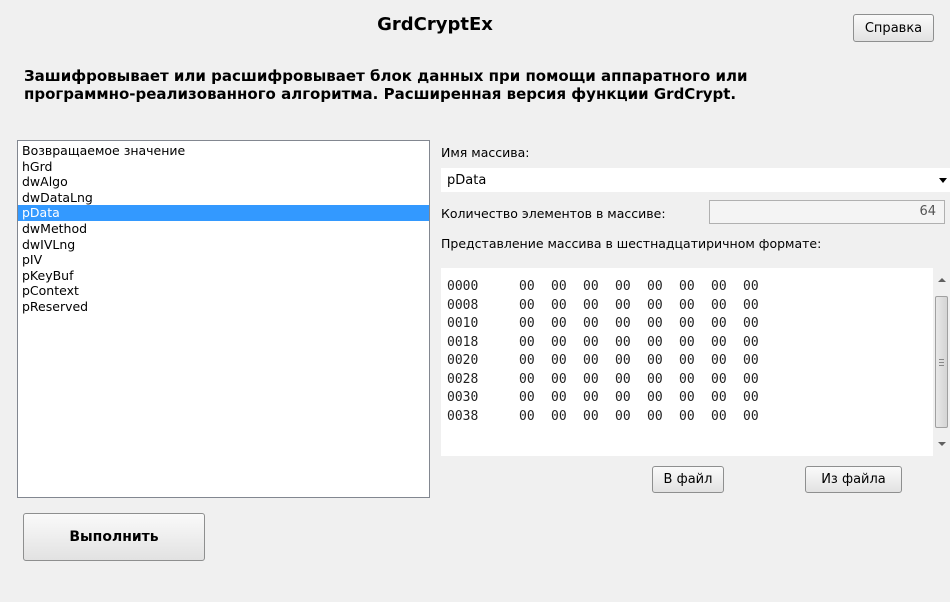 This screenshot has height=602, width=950. I want to click on list-item: Возвращаемое значение, so click(223, 151).